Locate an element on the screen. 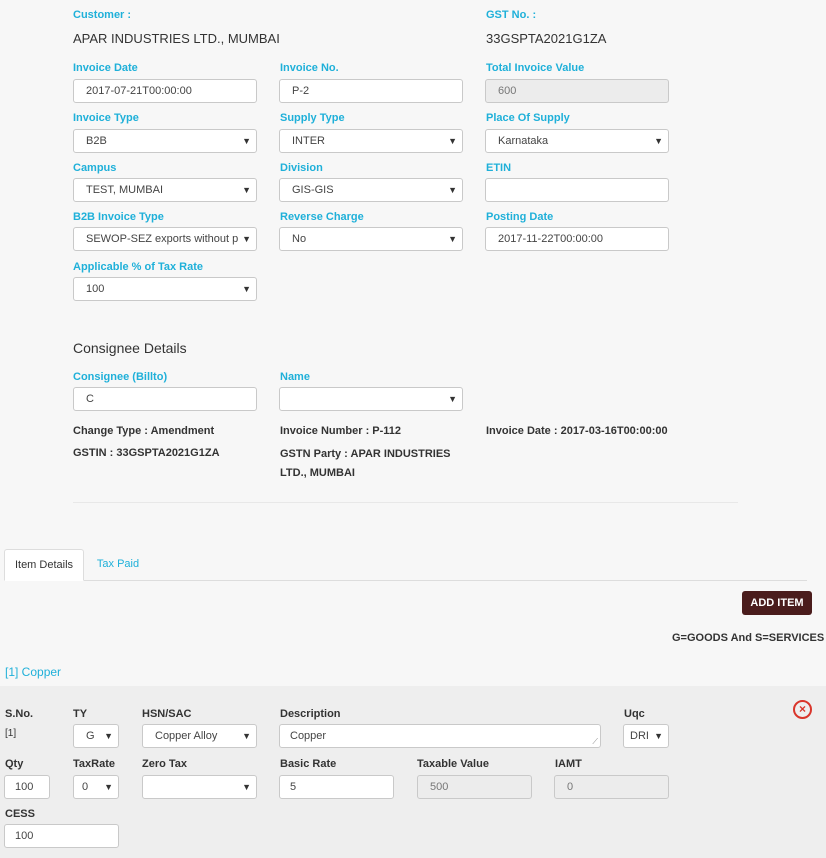 The width and height of the screenshot is (826, 858). item-title: [1] Copper is located at coordinates (33, 672).